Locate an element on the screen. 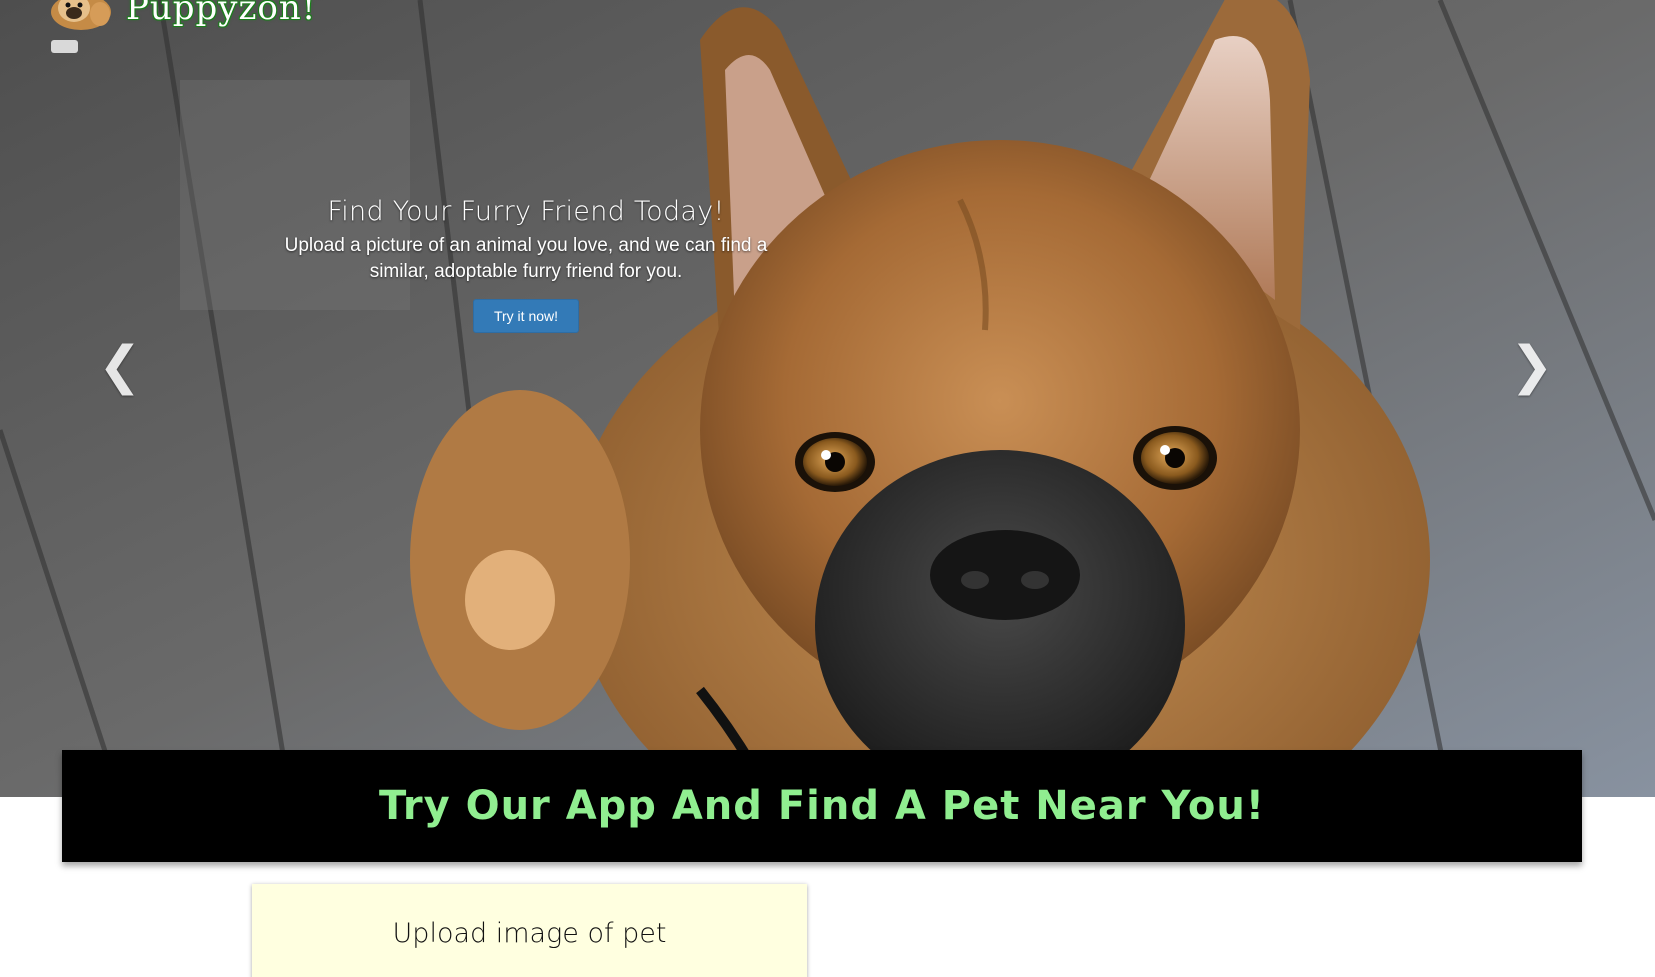  banner-heading: Try Our App And Find A Pet Near You! is located at coordinates (822, 806).